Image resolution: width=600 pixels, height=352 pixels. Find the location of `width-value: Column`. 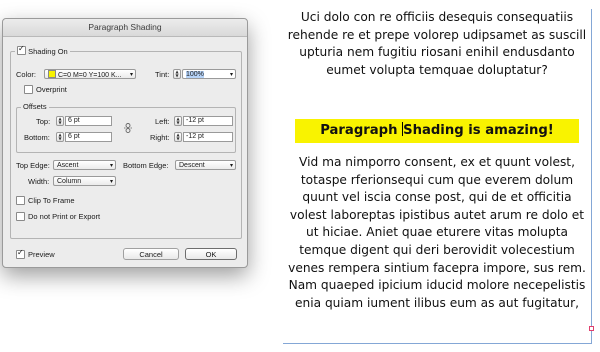

width-value: Column is located at coordinates (69, 181).